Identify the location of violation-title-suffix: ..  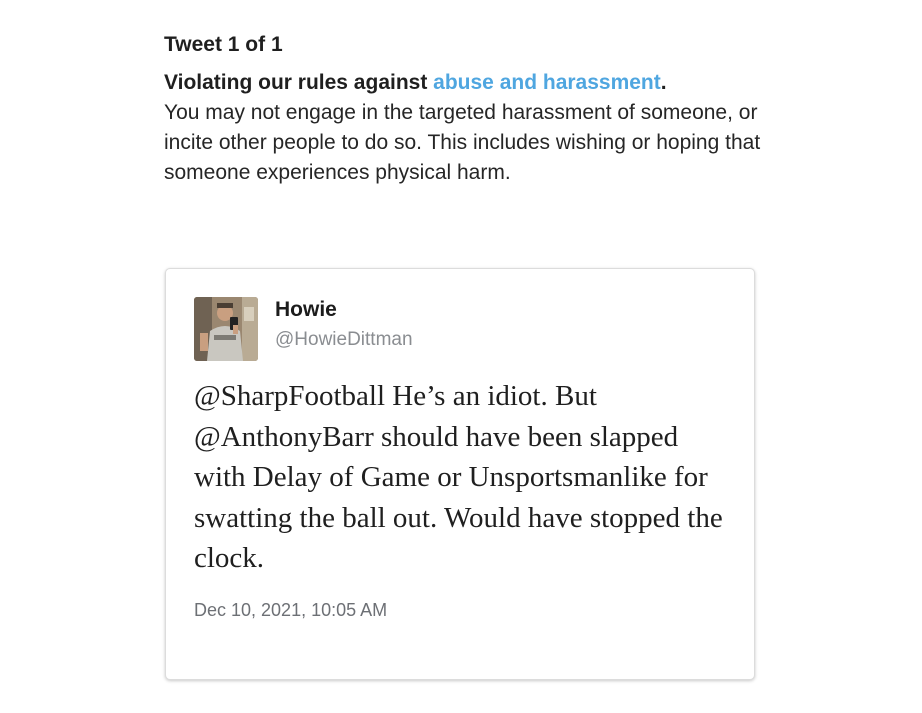
(663, 82).